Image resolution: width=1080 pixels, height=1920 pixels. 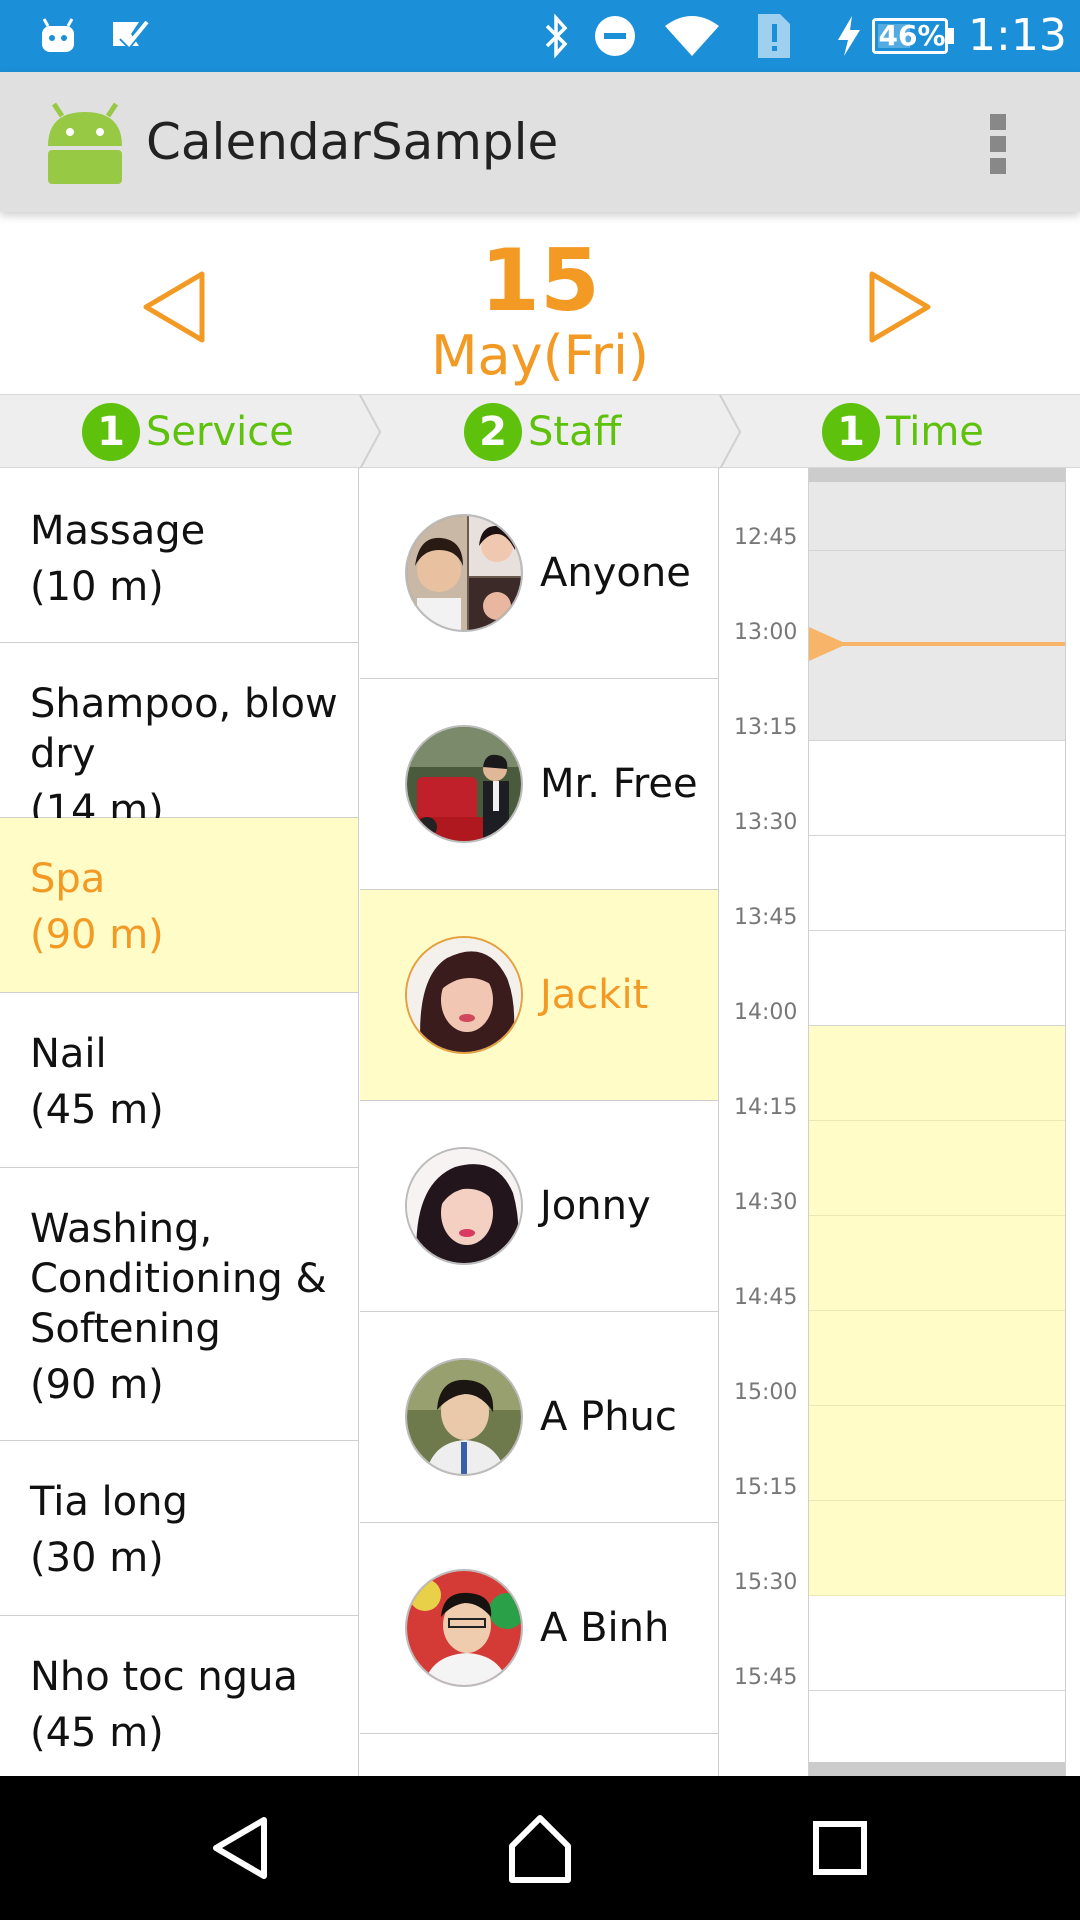 I want to click on time-label: 13:30, so click(x=766, y=822).